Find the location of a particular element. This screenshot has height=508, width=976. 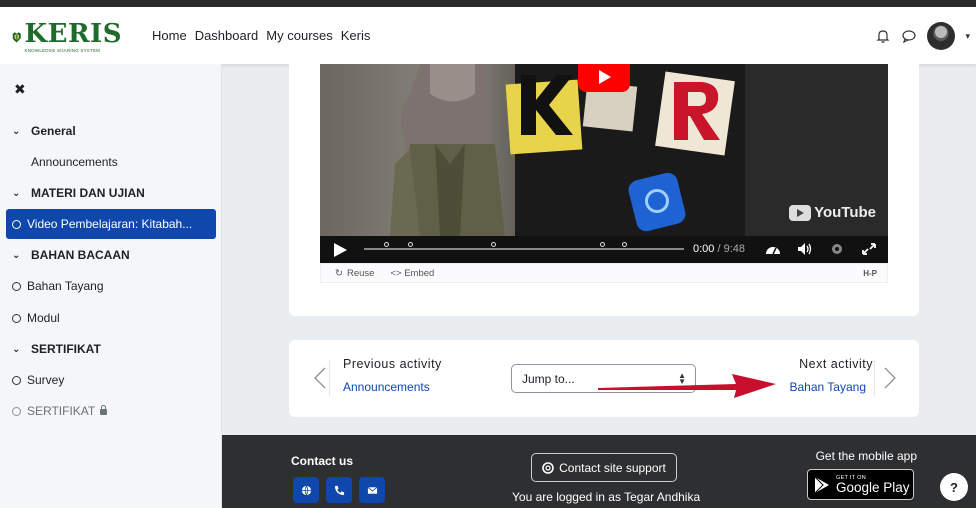

chevron-down-icon: ▾ is located at coordinates (967, 36).